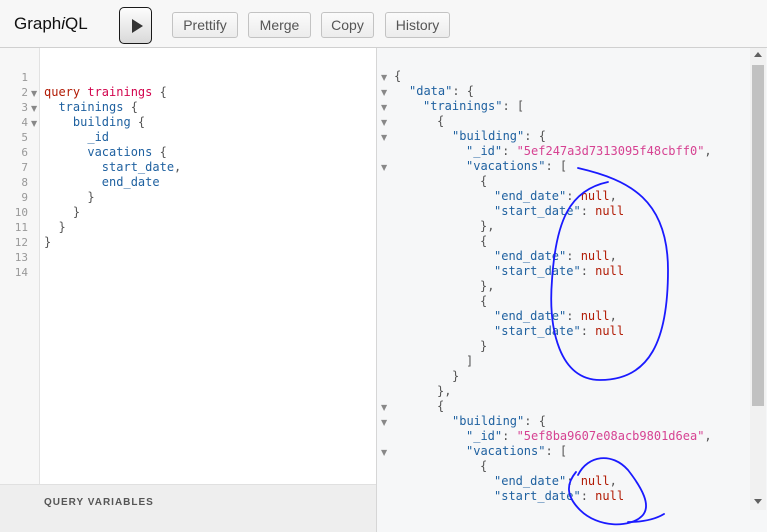  What do you see at coordinates (589, 151) in the screenshot?
I see `json-line: "_id": "5ef247a3d7313095f48cbff0",` at bounding box center [589, 151].